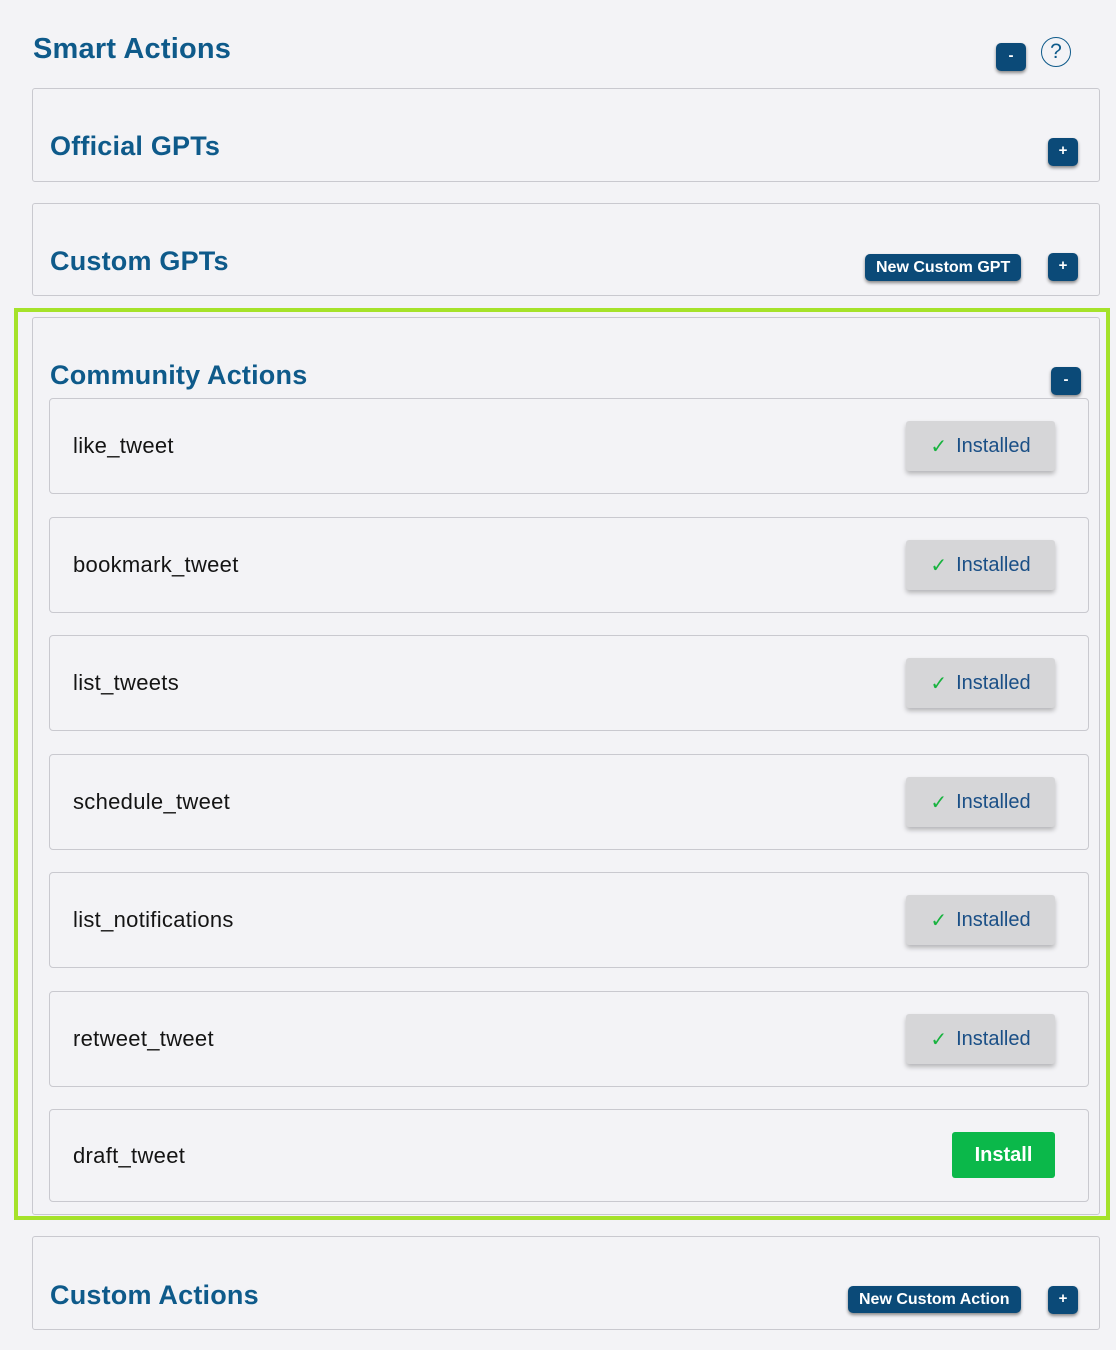 The width and height of the screenshot is (1116, 1350). Describe the element at coordinates (154, 1295) in the screenshot. I see `custom-actions-title: Custom Actions` at that location.